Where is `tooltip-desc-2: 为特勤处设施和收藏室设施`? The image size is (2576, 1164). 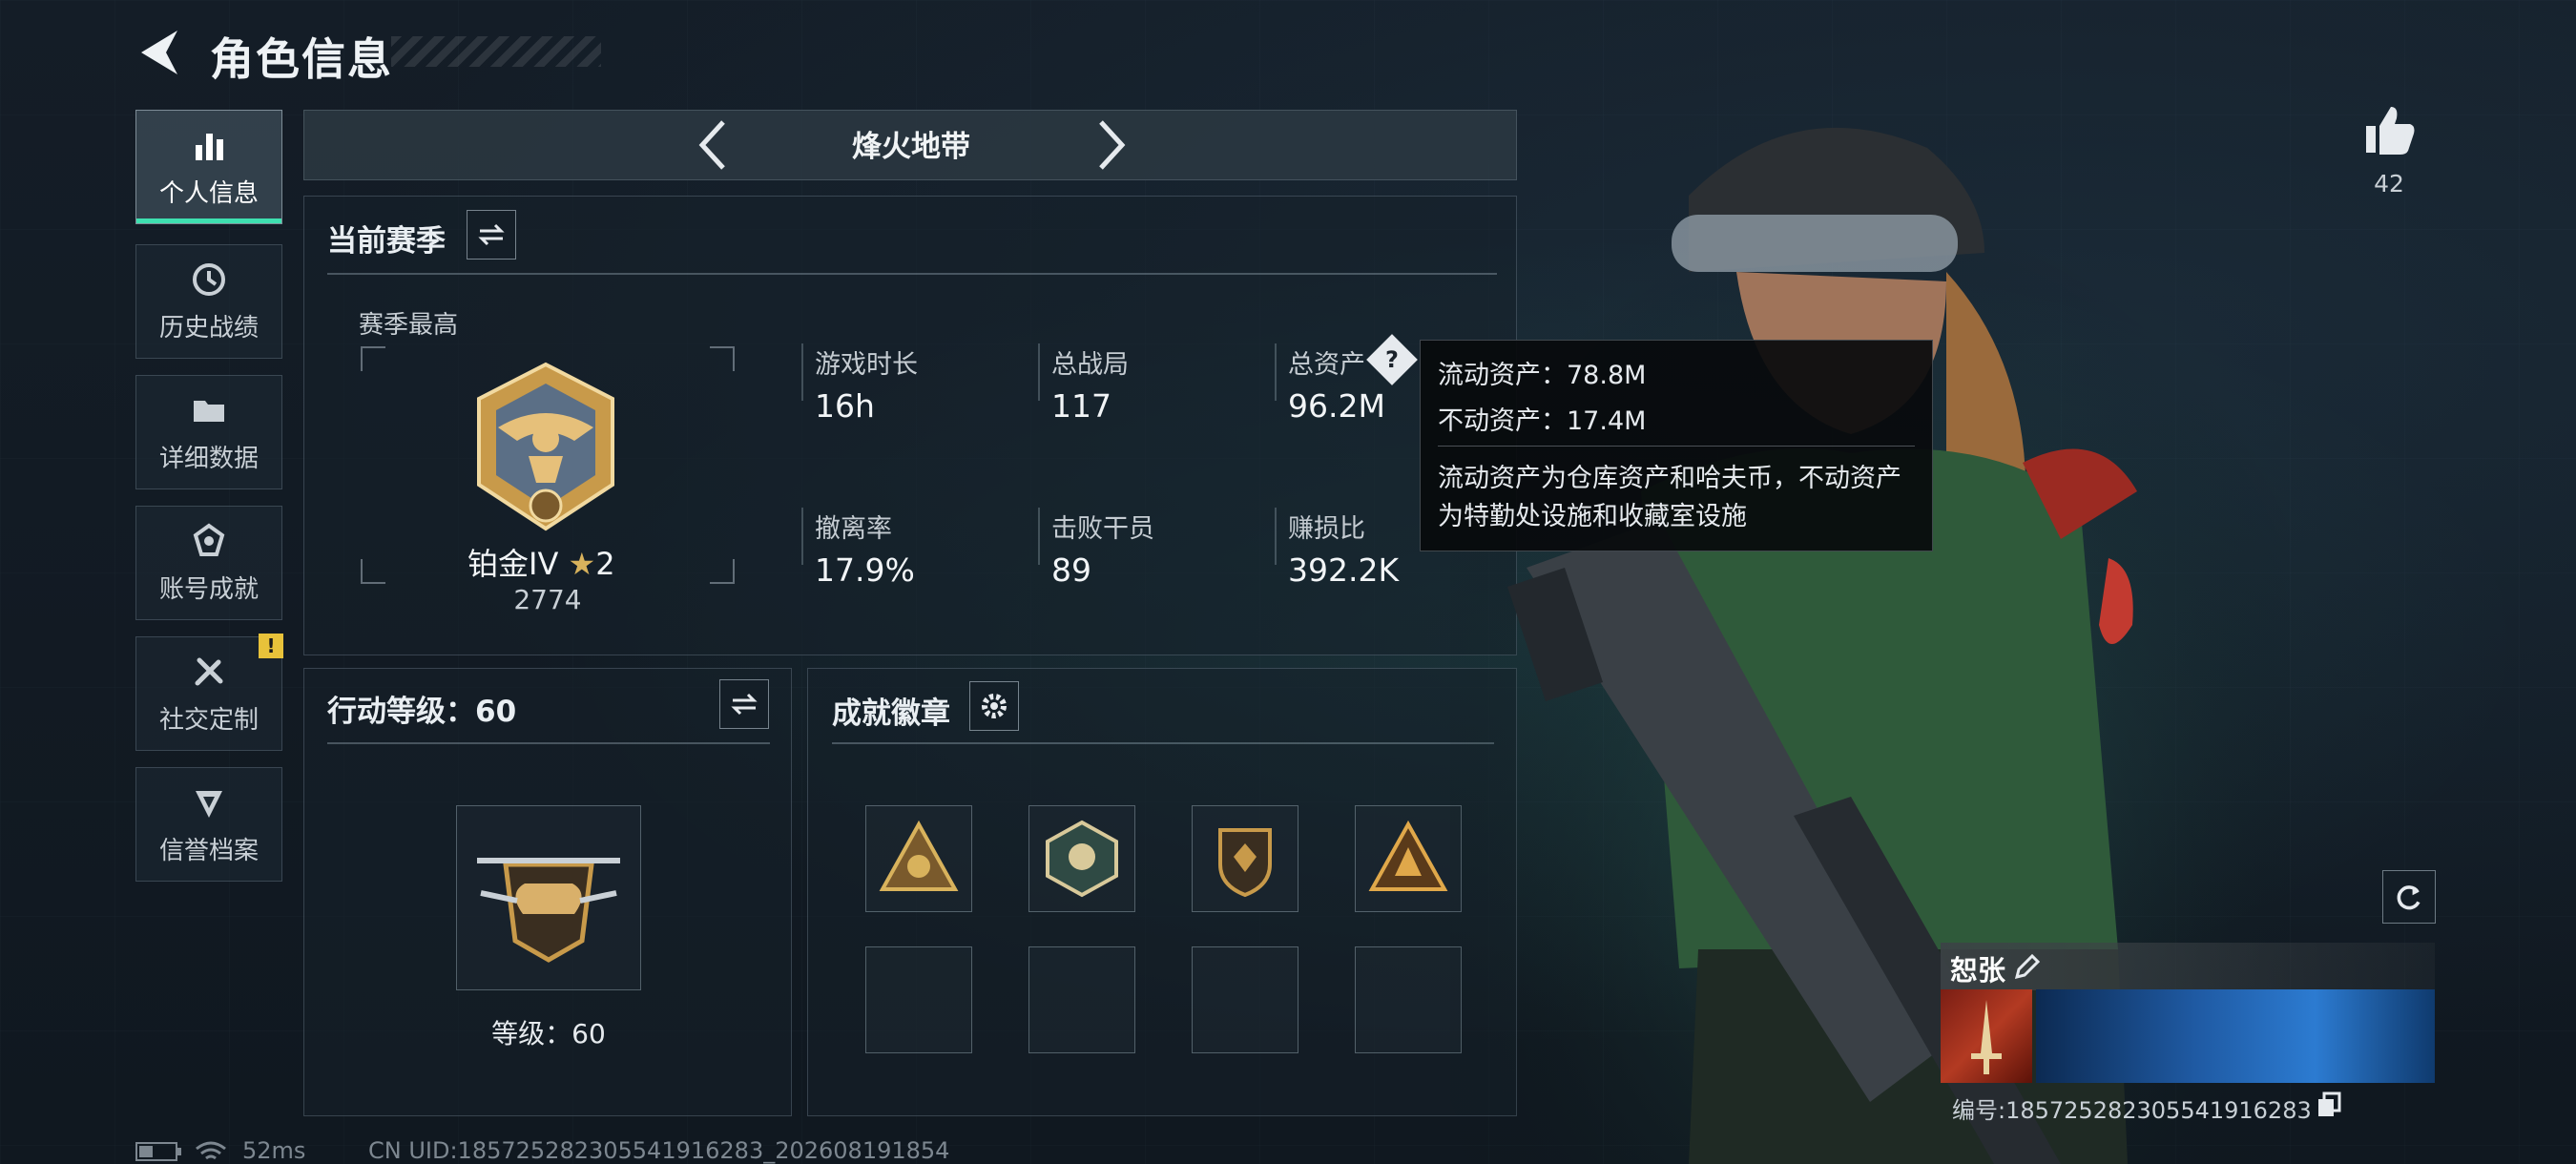 tooltip-desc-2: 为特勤处设施和收藏室设施 is located at coordinates (1592, 516).